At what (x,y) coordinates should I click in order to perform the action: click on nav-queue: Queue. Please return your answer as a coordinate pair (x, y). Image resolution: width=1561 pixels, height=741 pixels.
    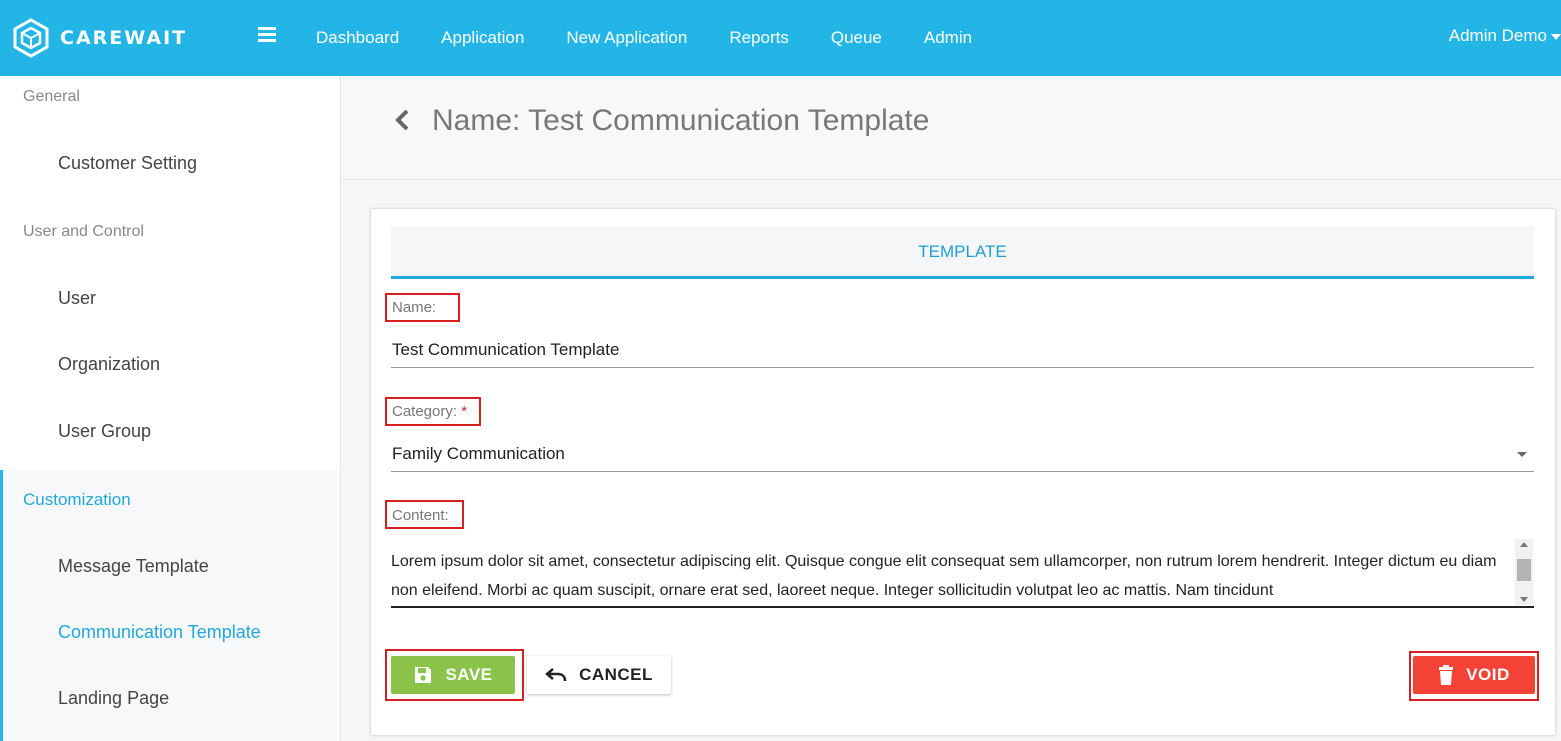
    Looking at the image, I should click on (856, 38).